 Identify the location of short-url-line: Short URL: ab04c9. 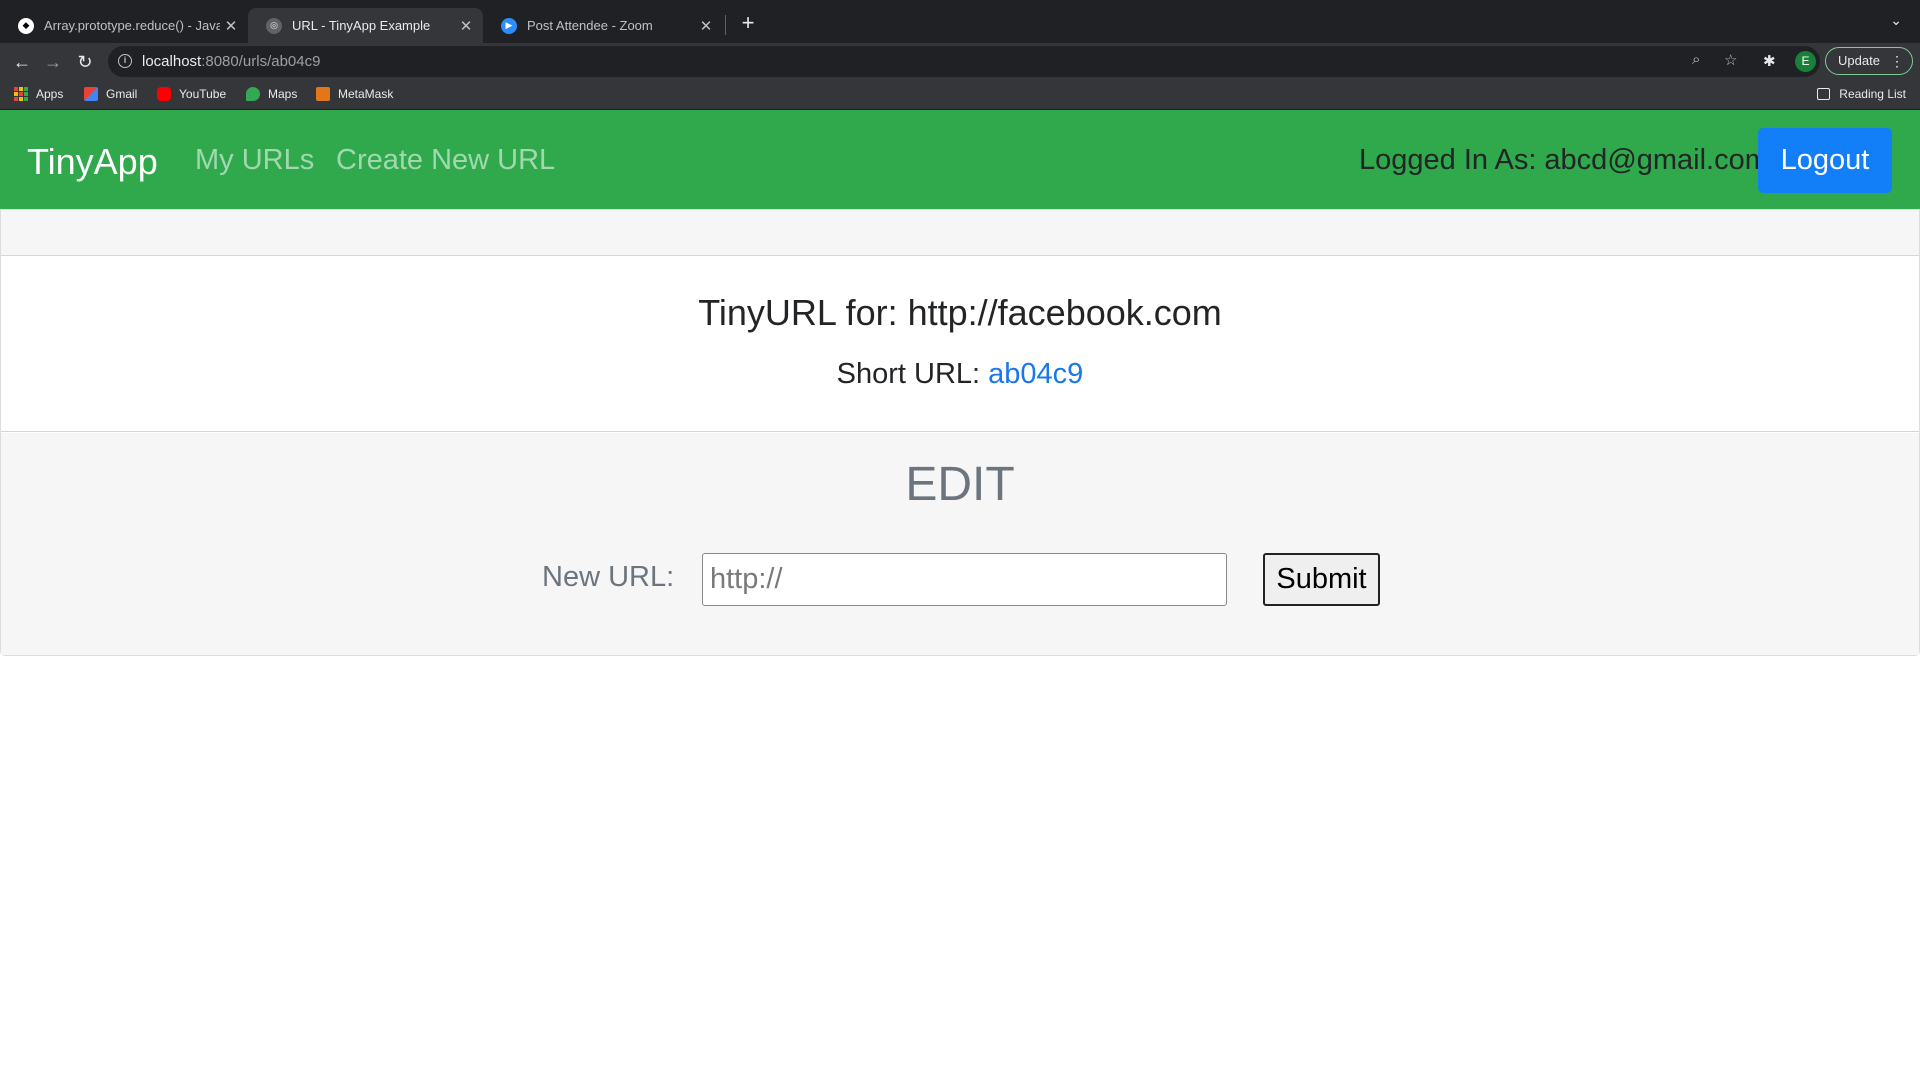
(960, 374).